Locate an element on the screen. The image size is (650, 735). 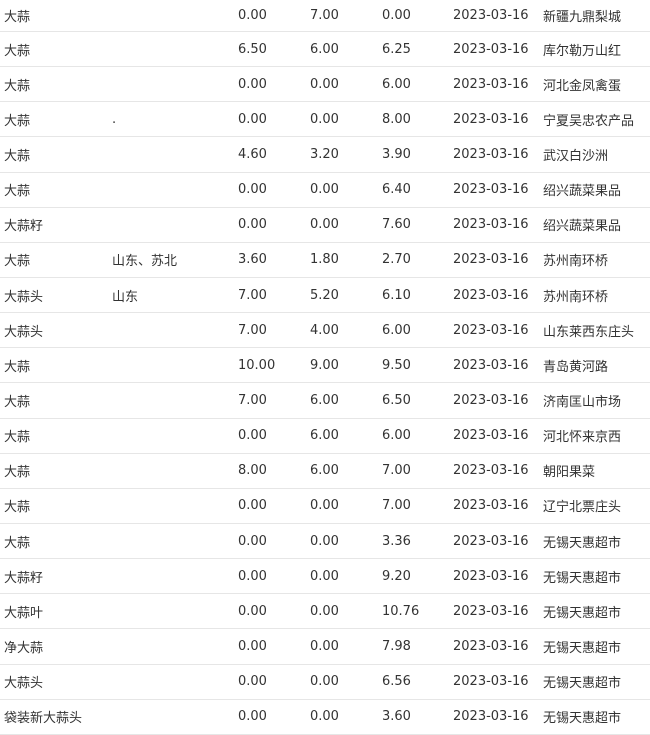
table-row: 大蒜叶 0.00 0.00 10.76 2023-03-16 无锡天惠超市 is located at coordinates (325, 612).